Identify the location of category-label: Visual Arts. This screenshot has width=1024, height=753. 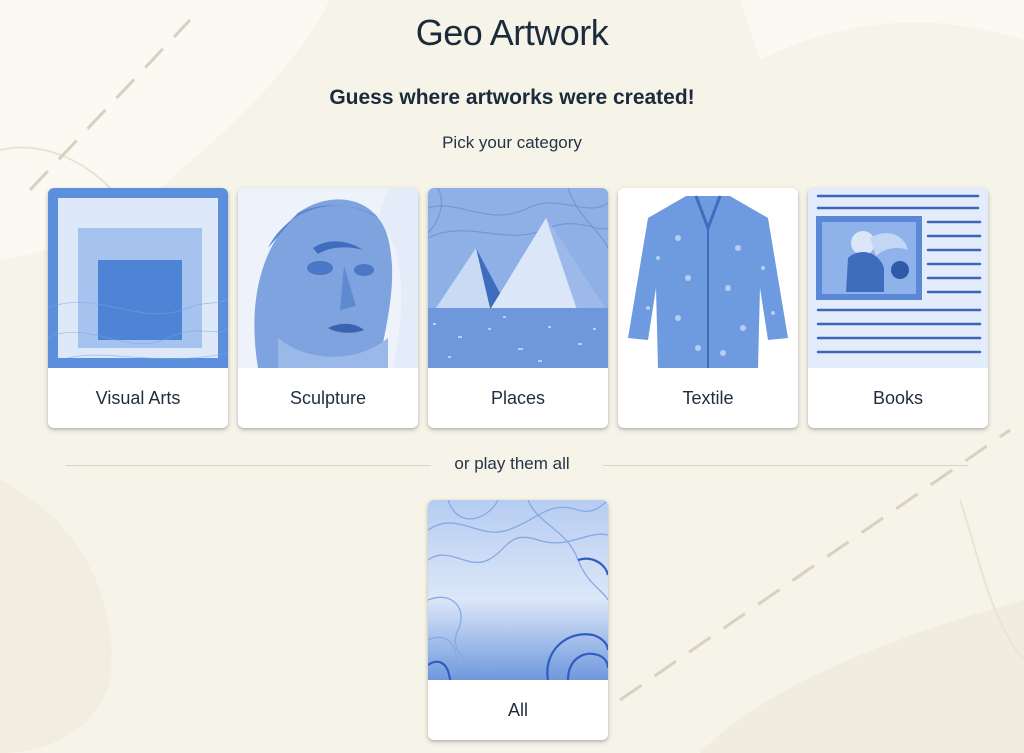
(138, 398).